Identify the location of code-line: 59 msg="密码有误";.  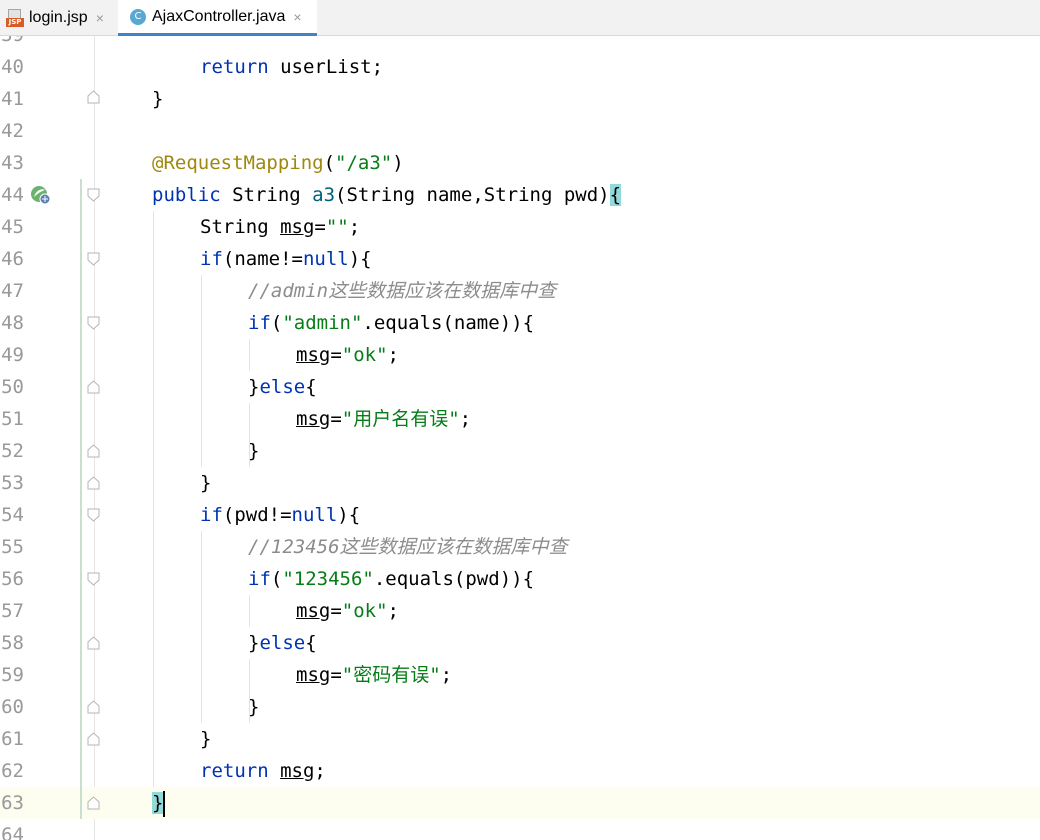
(520, 675).